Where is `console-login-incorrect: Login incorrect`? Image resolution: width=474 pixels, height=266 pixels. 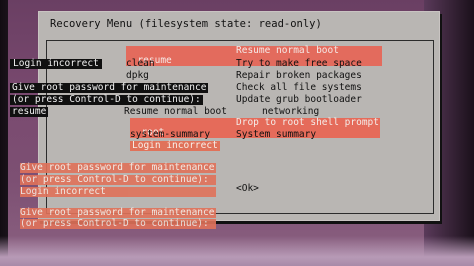 console-login-incorrect: Login incorrect is located at coordinates (56, 64).